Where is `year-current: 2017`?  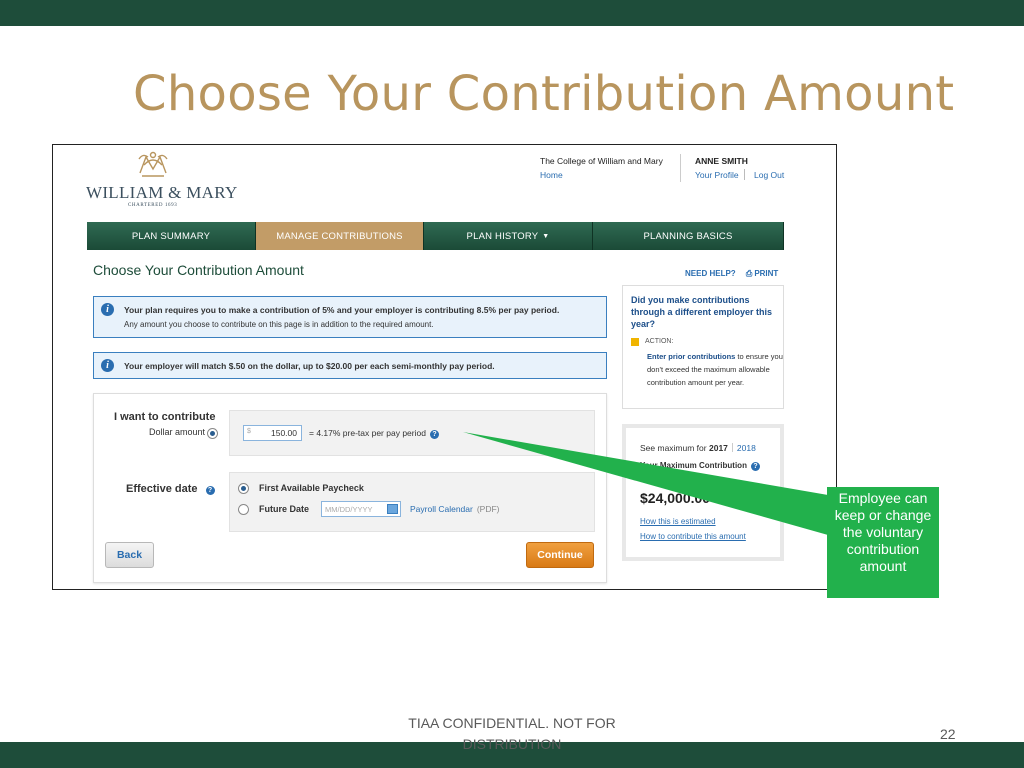
year-current: 2017 is located at coordinates (718, 448).